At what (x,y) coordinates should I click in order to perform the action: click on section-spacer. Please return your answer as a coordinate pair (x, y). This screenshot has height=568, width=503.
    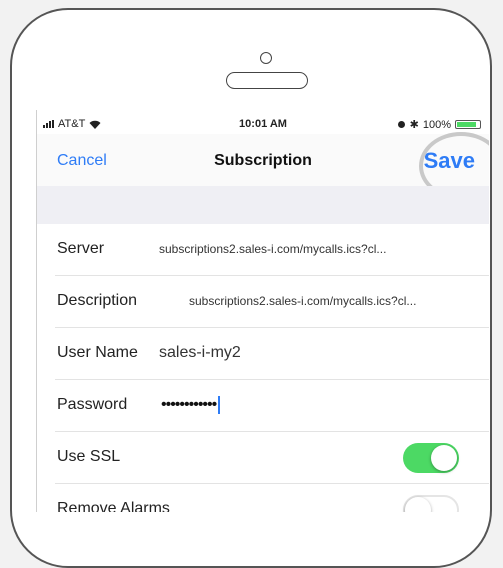
    Looking at the image, I should click on (263, 205).